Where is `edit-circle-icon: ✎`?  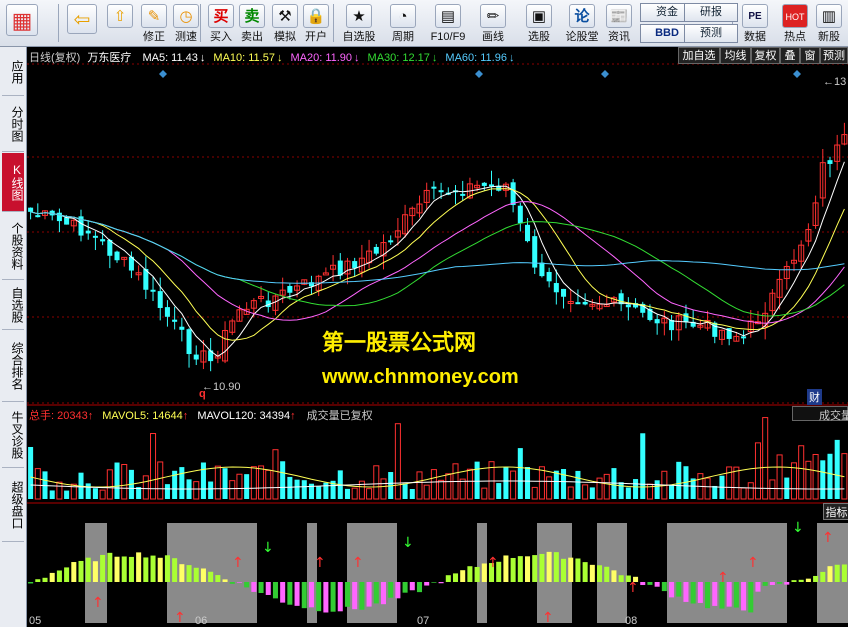
edit-circle-icon: ✎ is located at coordinates (154, 16).